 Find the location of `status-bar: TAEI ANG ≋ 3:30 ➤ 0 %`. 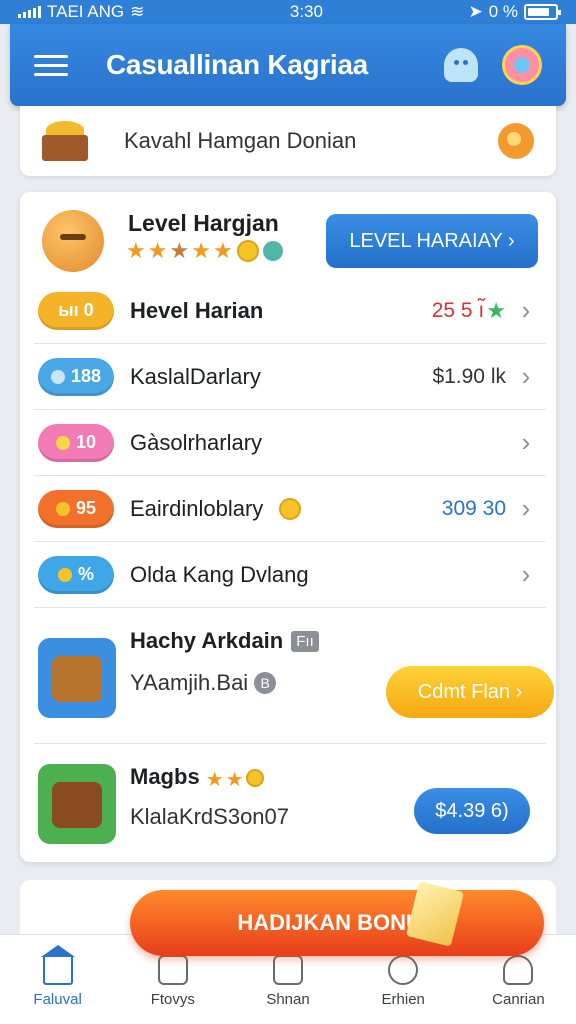

status-bar: TAEI ANG ≋ 3:30 ➤ 0 % is located at coordinates (288, 12).